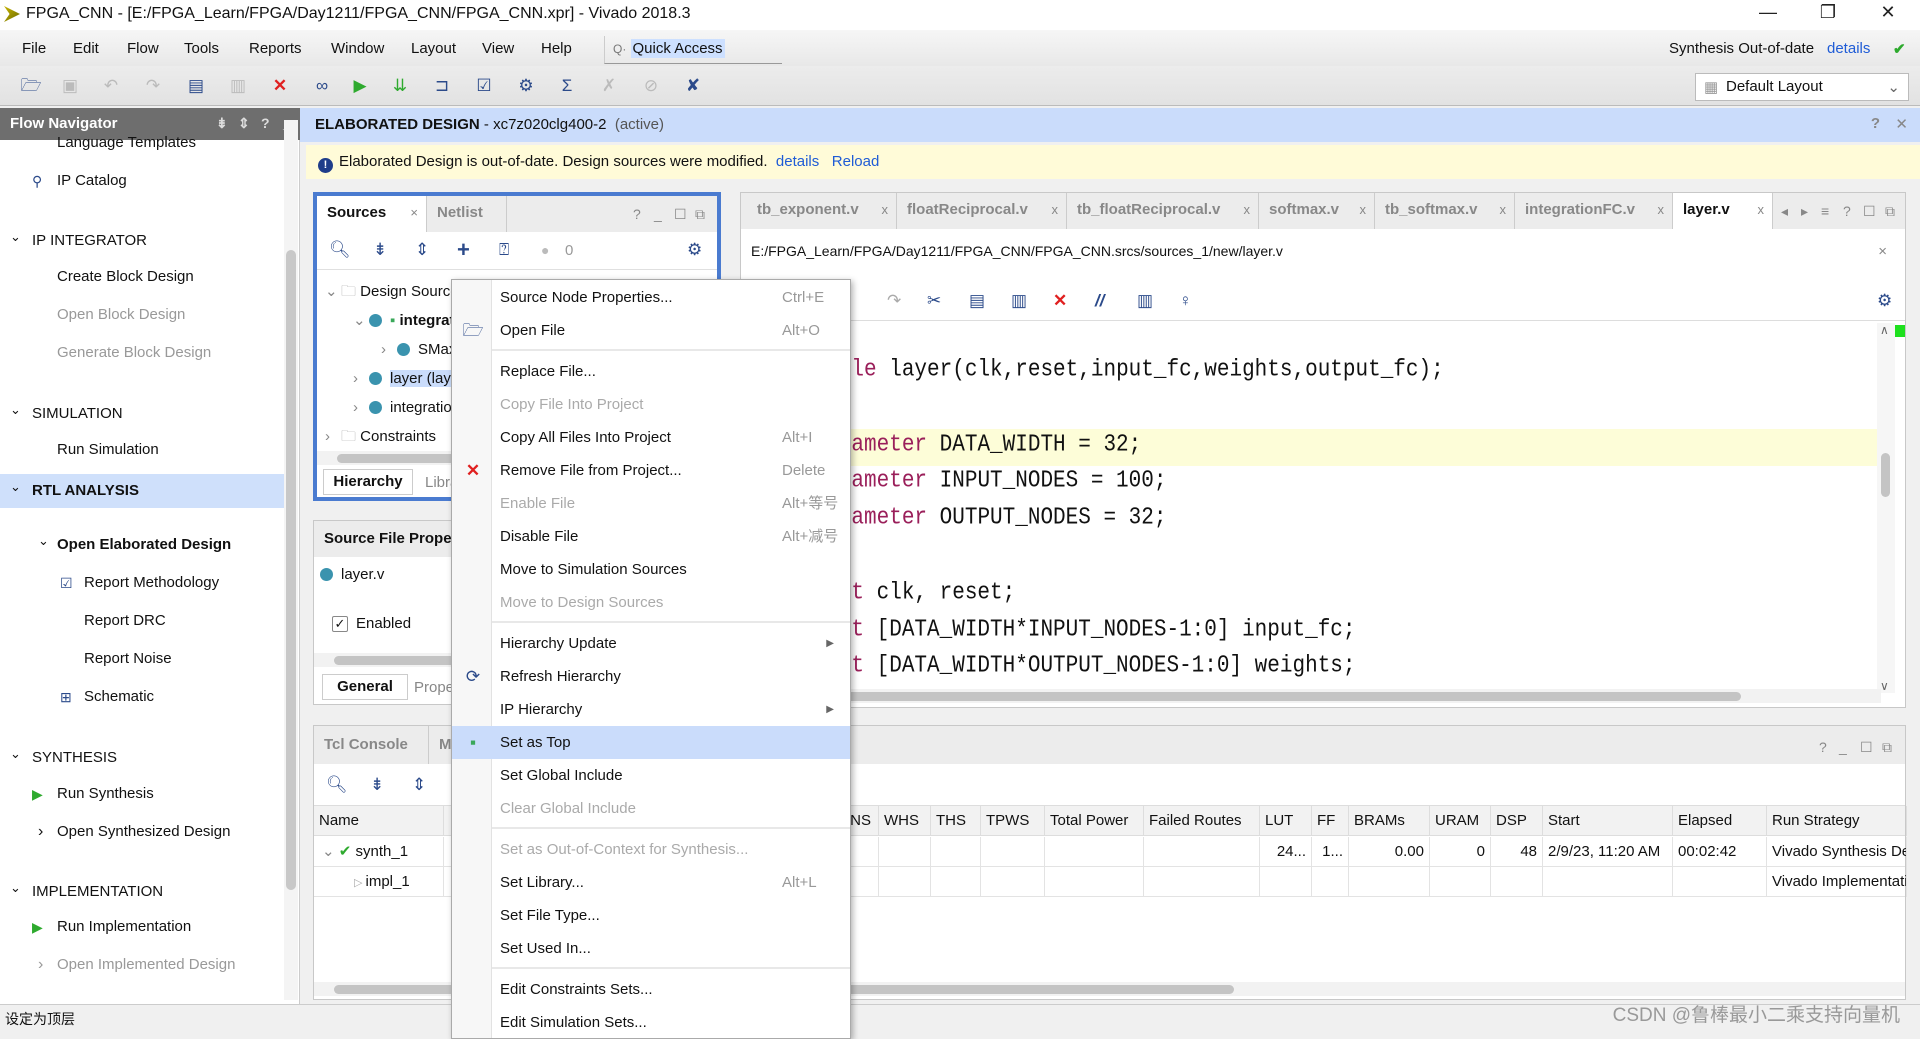 The width and height of the screenshot is (1920, 1039). I want to click on menu-item: Enable File Alt+等号, so click(651, 503).